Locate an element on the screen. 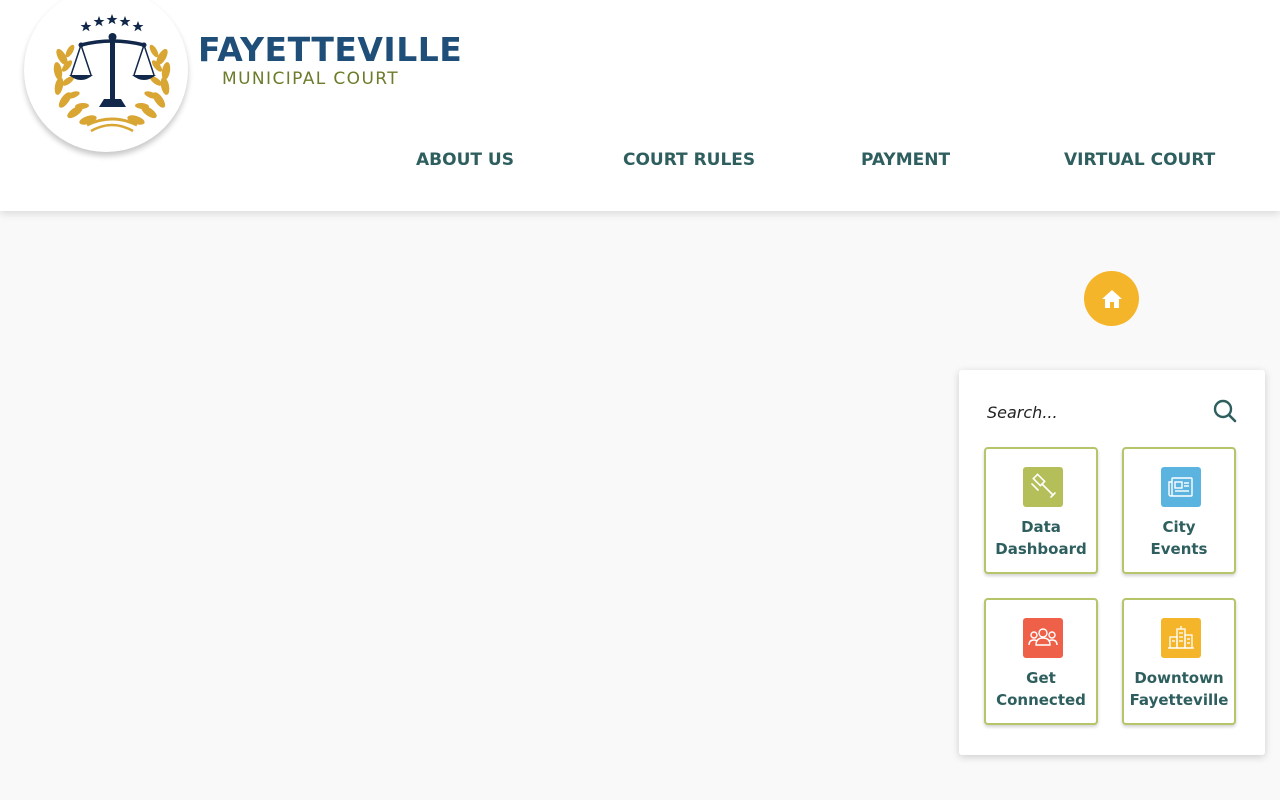 The image size is (1280, 800). newspaper-icon is located at coordinates (1181, 487).